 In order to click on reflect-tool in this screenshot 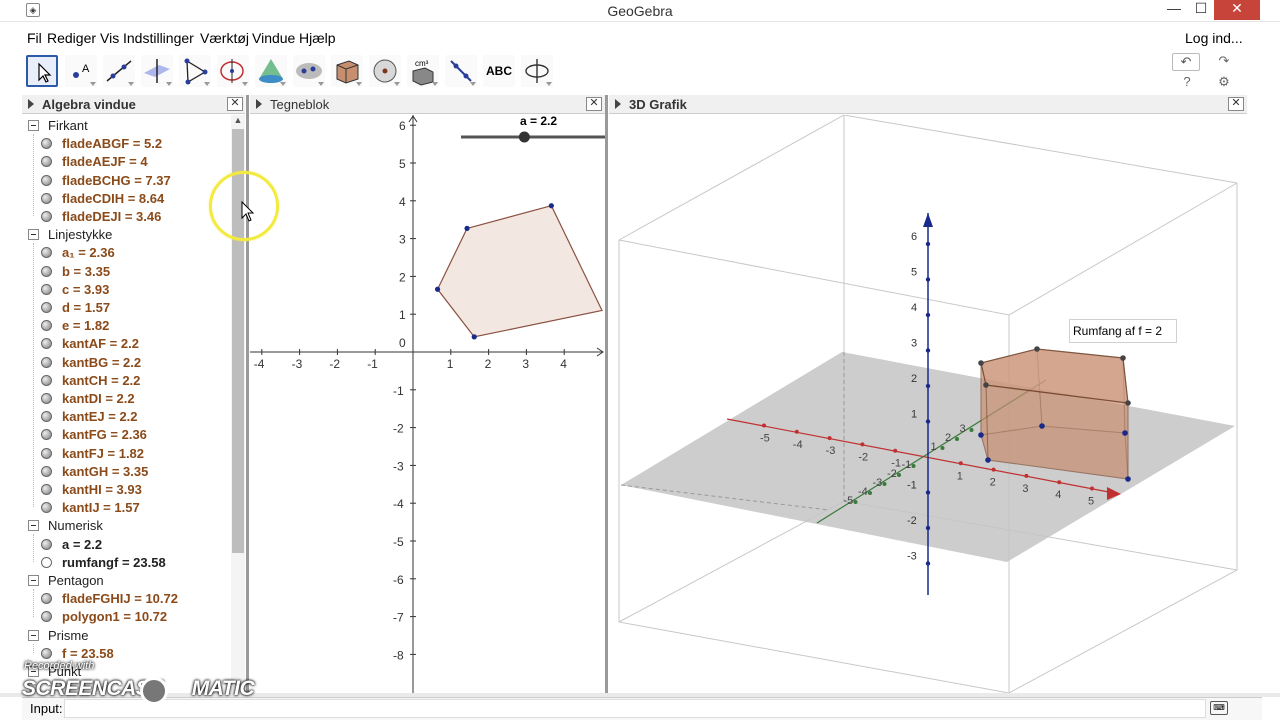, I will do `click(309, 71)`.